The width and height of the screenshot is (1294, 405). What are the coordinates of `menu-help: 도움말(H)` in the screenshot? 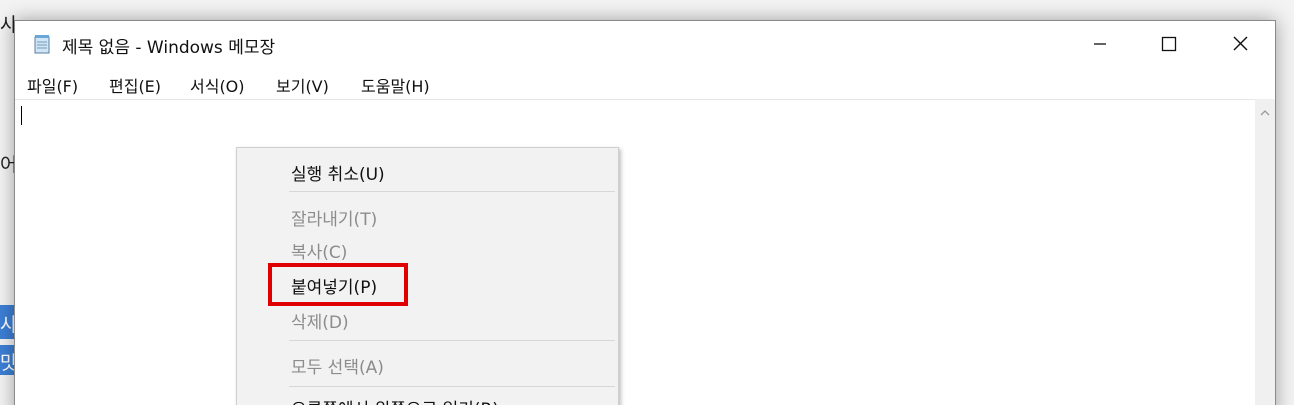 It's located at (395, 85).